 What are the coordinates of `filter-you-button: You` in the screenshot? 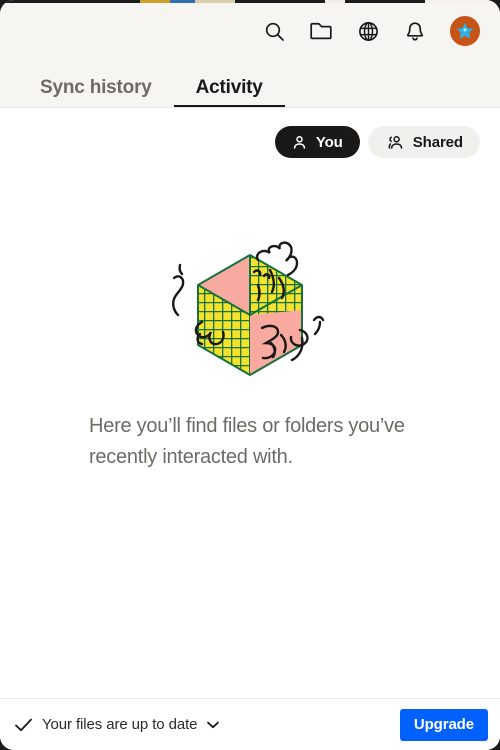 It's located at (317, 142).